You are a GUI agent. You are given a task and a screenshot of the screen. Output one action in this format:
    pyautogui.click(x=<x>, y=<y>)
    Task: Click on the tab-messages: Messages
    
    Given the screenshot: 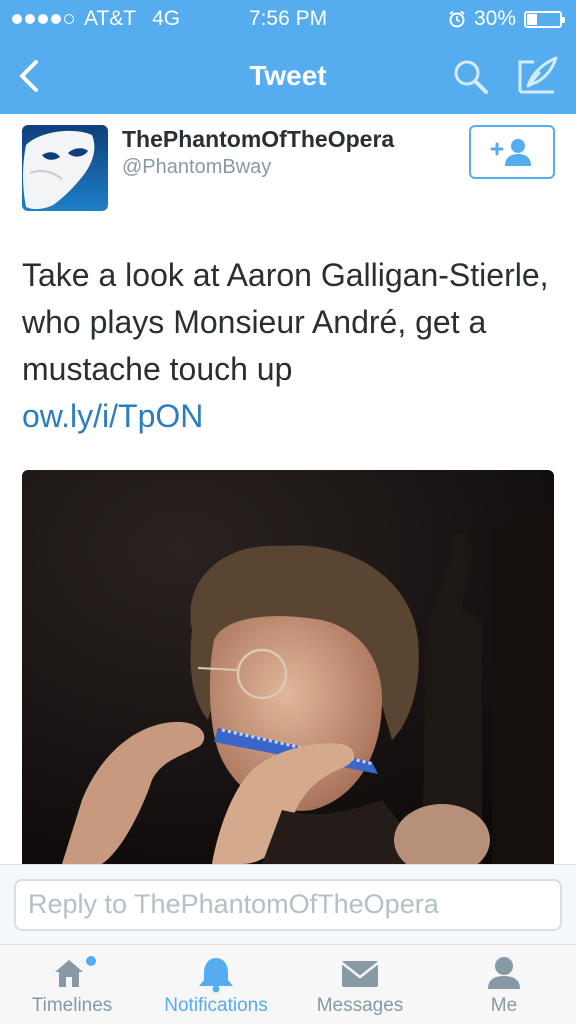 What is the action you would take?
    pyautogui.click(x=360, y=984)
    